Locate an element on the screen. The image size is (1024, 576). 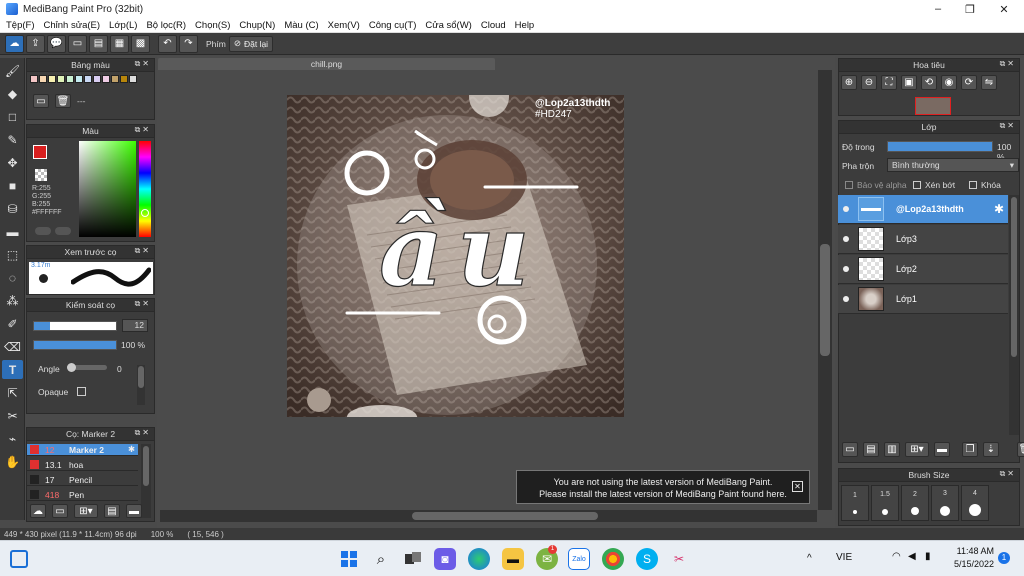
hand-tool-icon: ✋ is located at coordinates (12, 461).